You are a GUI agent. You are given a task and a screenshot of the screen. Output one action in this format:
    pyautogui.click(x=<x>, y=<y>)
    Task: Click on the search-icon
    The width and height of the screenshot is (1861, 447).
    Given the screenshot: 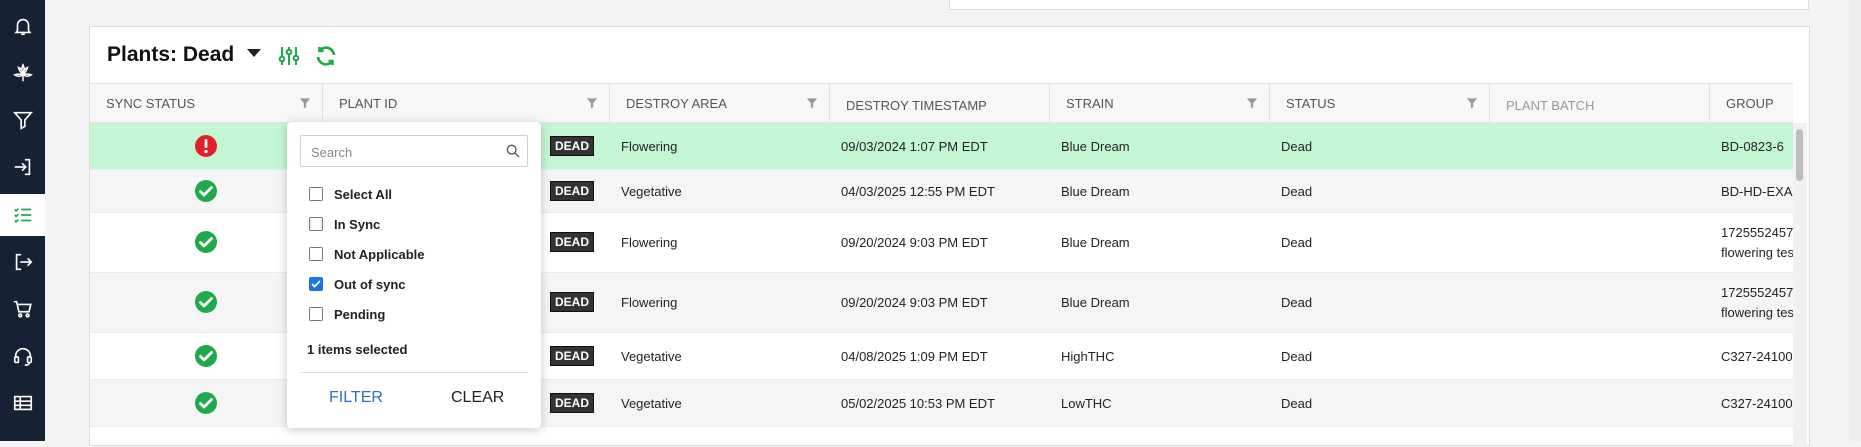 What is the action you would take?
    pyautogui.click(x=513, y=151)
    